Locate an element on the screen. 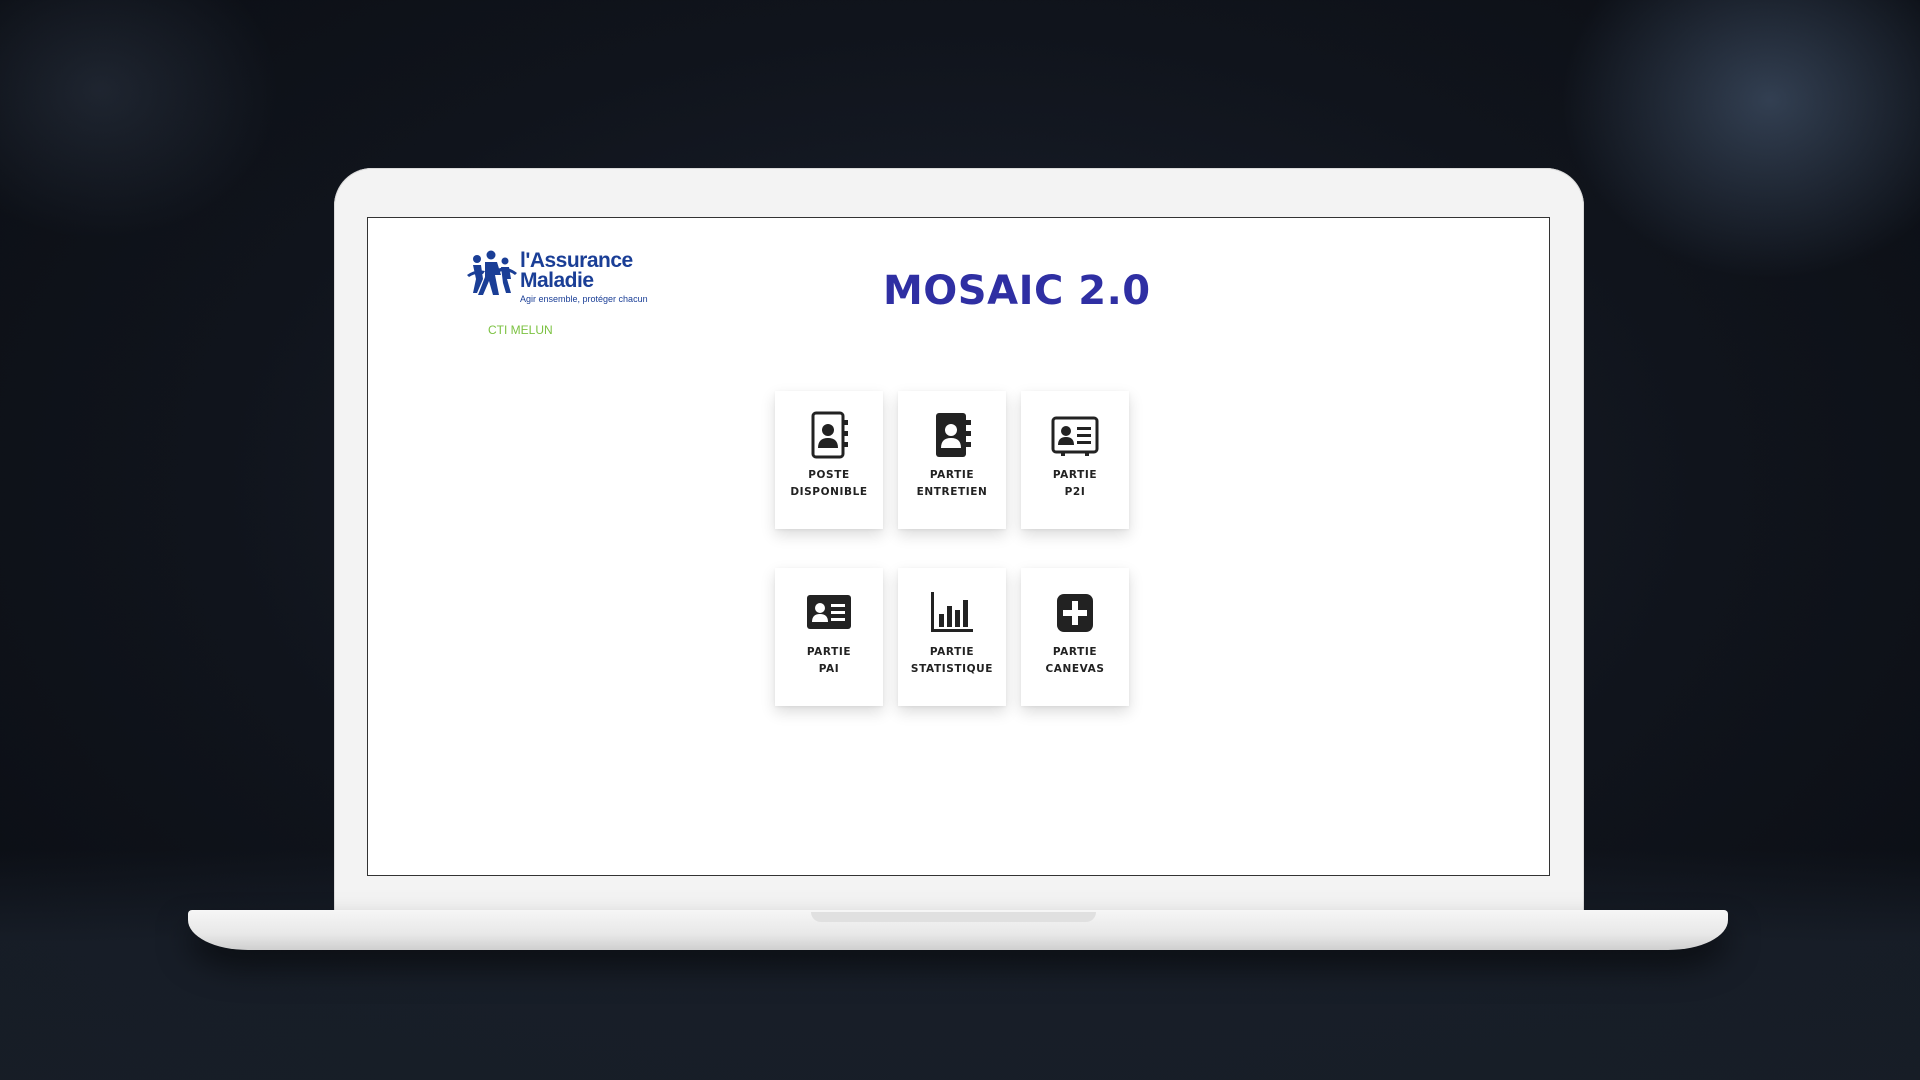  tile-label: PARTIE PAI is located at coordinates (829, 660).